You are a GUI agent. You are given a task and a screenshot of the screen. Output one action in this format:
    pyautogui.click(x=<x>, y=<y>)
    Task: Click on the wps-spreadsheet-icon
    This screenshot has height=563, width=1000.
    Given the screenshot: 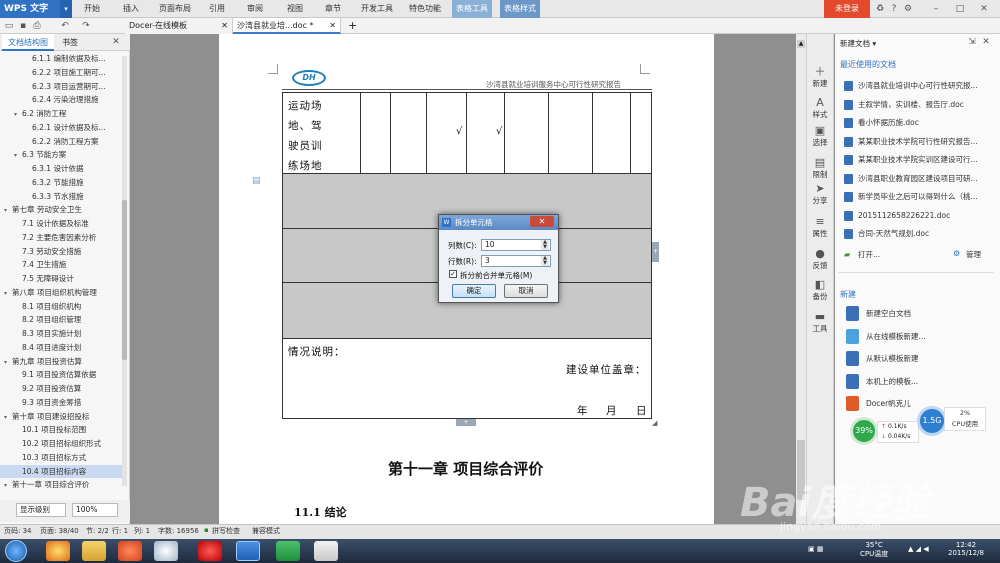 What is the action you would take?
    pyautogui.click(x=288, y=551)
    